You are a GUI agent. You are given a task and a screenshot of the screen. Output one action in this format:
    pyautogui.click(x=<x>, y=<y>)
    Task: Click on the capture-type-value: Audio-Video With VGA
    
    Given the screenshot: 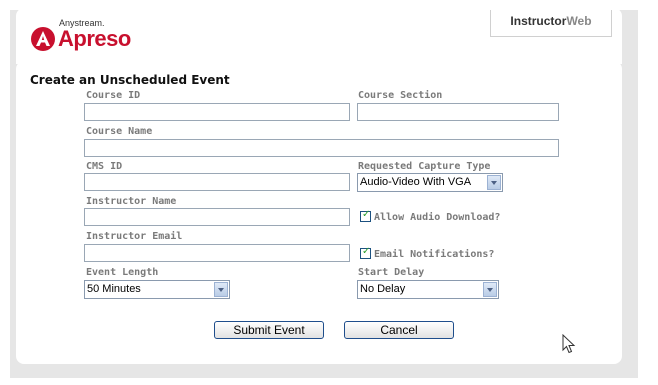 What is the action you would take?
    pyautogui.click(x=416, y=182)
    